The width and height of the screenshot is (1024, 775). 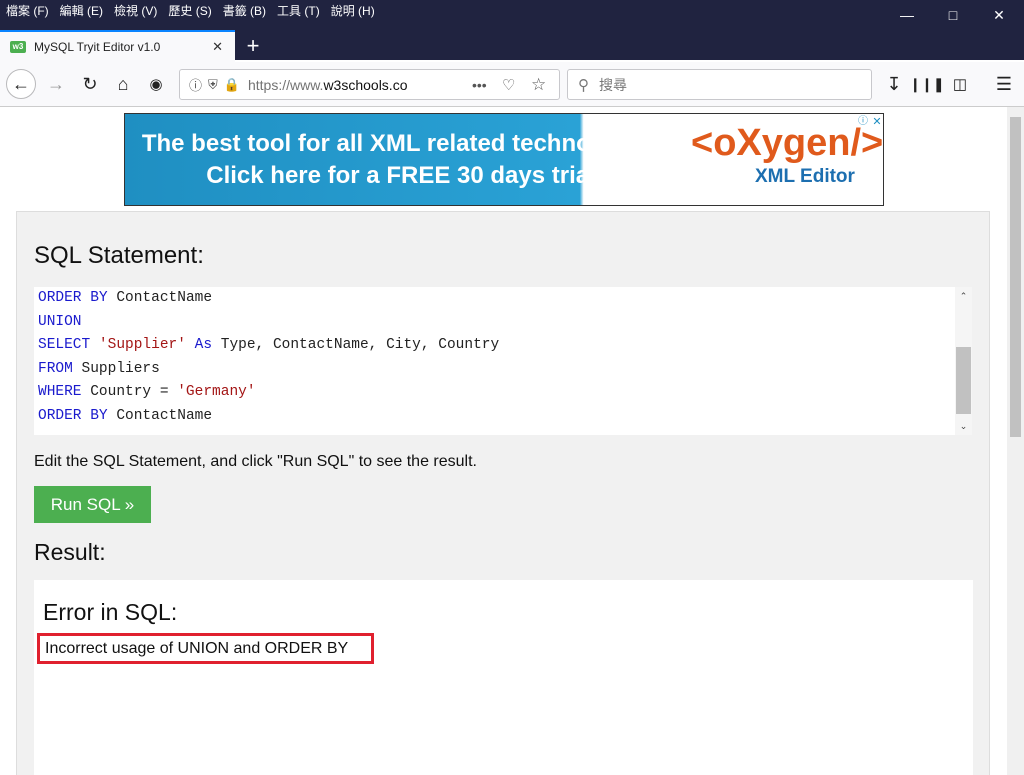 What do you see at coordinates (405, 175) in the screenshot?
I see `ad-line-2: Click here for a FREE 30 days trial!` at bounding box center [405, 175].